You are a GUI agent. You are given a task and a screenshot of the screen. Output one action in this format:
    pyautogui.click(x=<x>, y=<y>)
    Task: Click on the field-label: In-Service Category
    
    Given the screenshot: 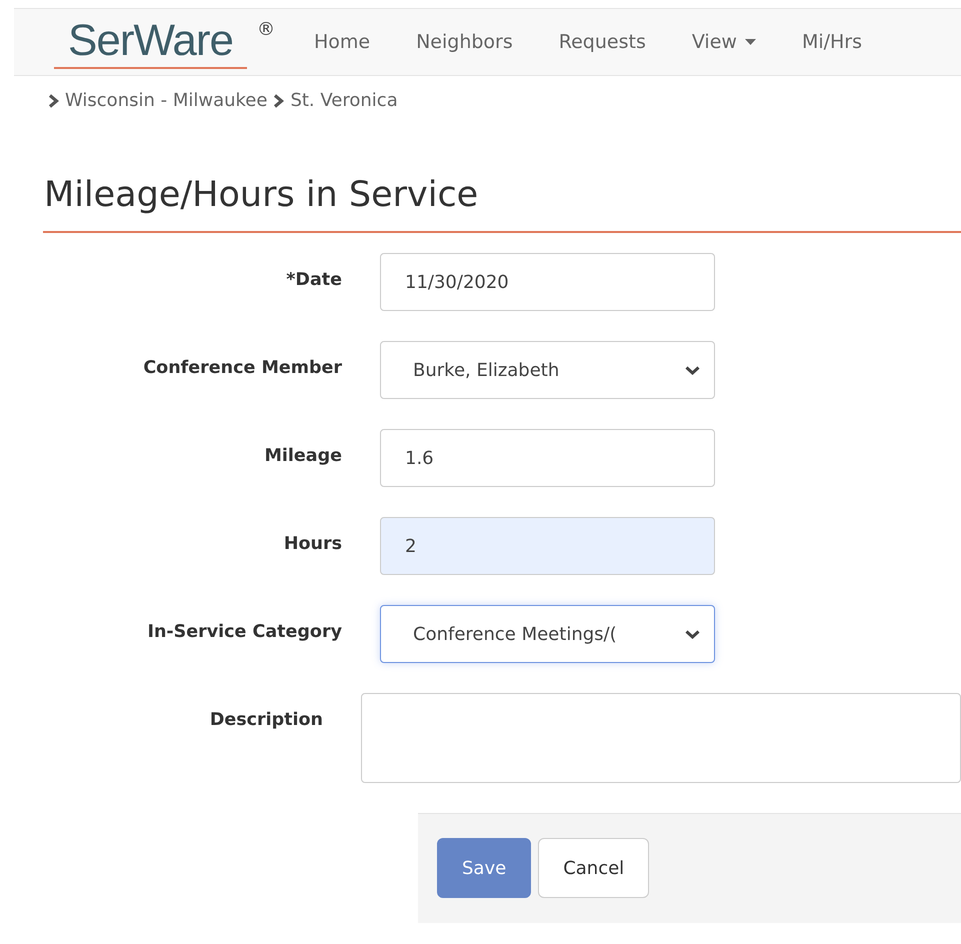 What is the action you would take?
    pyautogui.click(x=244, y=632)
    